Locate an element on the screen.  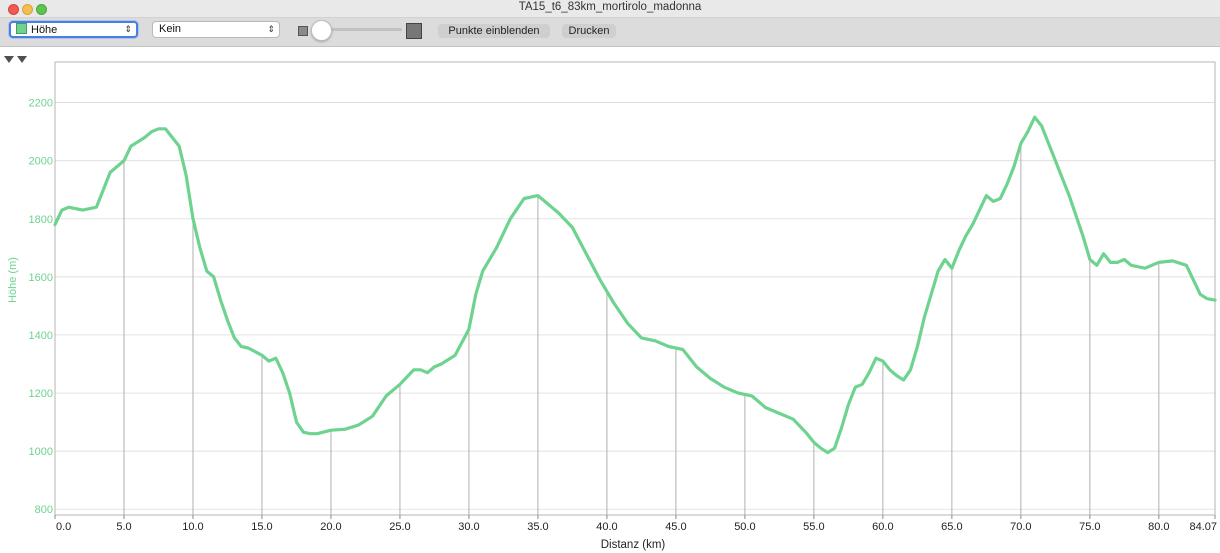
x-tick-label: 50.0 is located at coordinates (744, 527).